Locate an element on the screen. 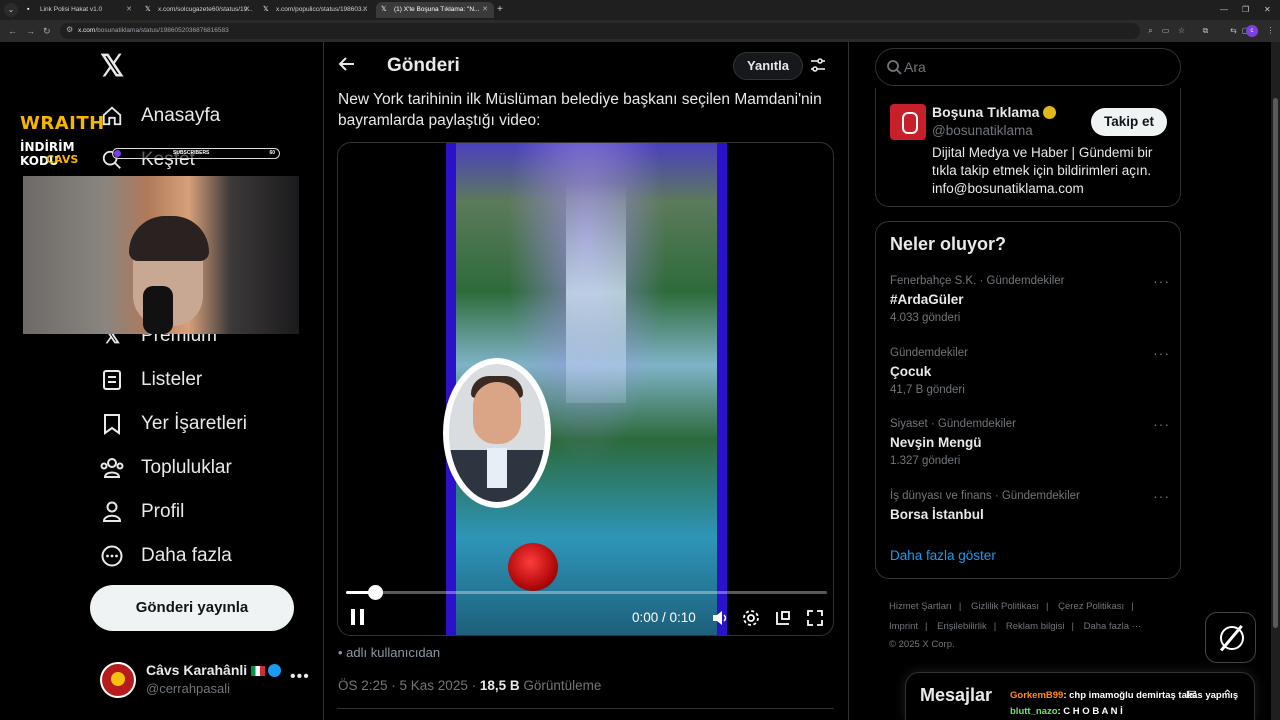  browser-menu-icon: ⋮ is located at coordinates (1270, 30).